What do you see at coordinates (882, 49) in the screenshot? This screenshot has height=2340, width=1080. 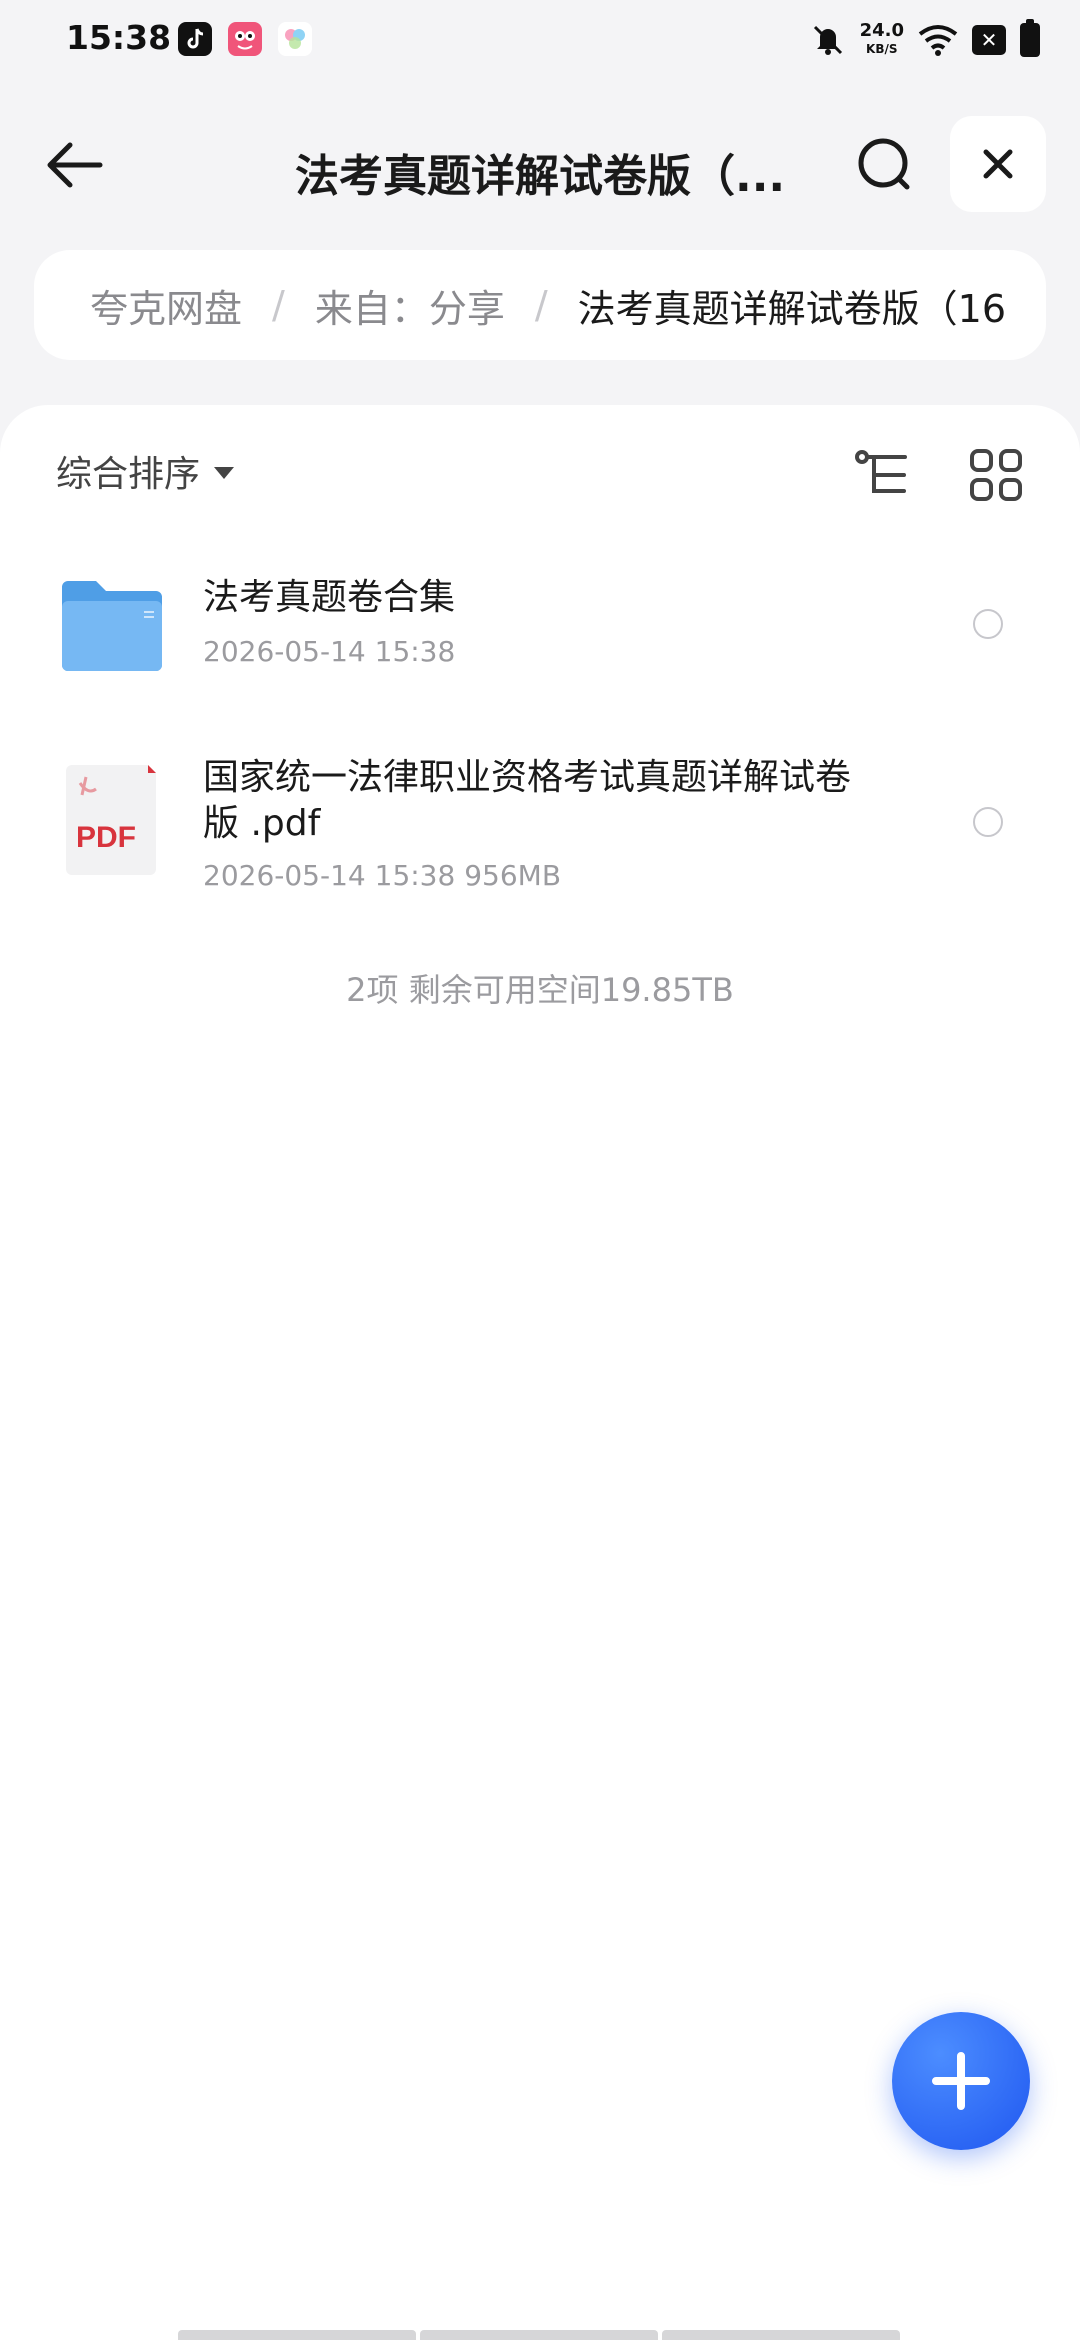 I see `net-speed-unit: KB/S` at bounding box center [882, 49].